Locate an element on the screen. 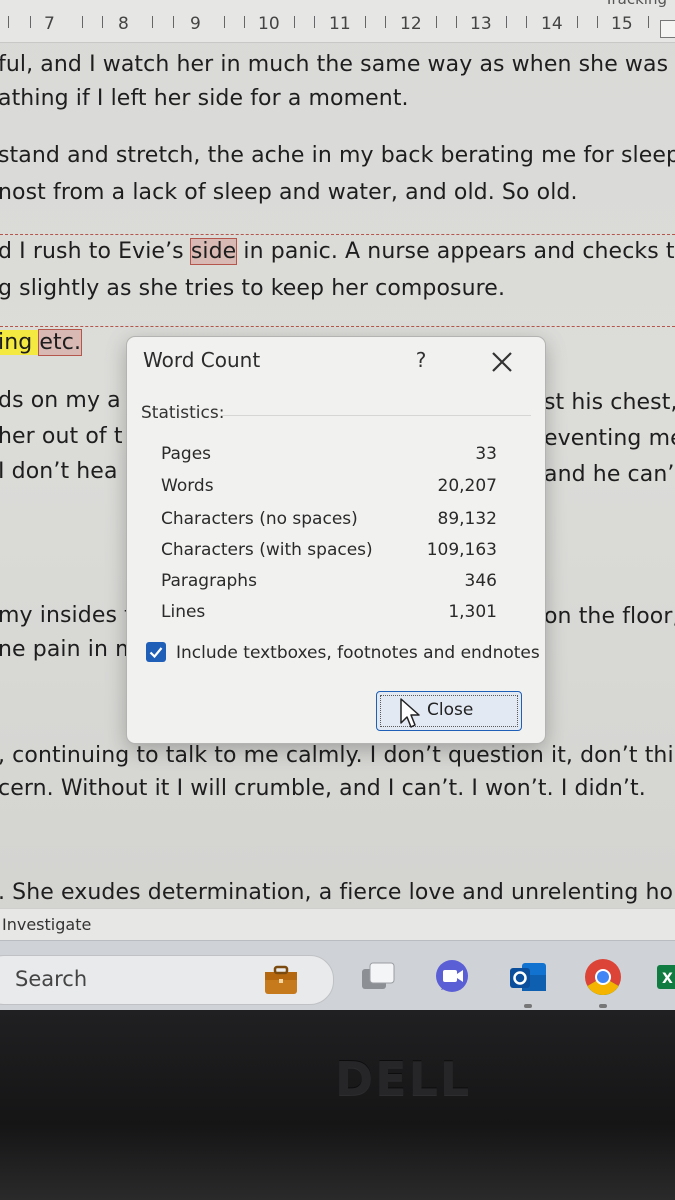 This screenshot has width=675, height=1200. status-bar: Investigate is located at coordinates (337, 924).